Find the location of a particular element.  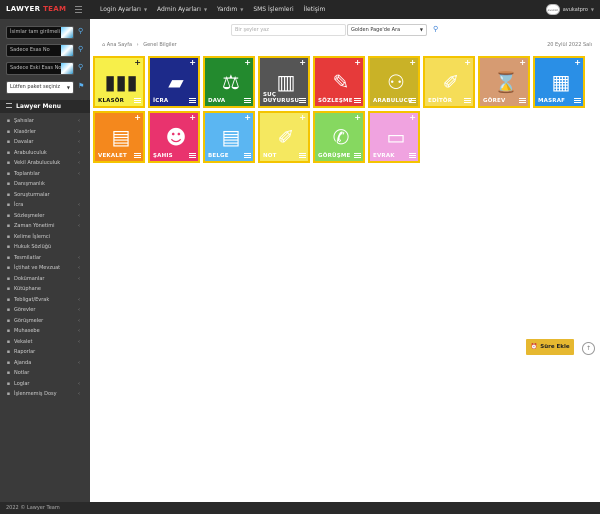

search-by-name-input: İsimlar tam girilmeli is located at coordinates (40, 32).